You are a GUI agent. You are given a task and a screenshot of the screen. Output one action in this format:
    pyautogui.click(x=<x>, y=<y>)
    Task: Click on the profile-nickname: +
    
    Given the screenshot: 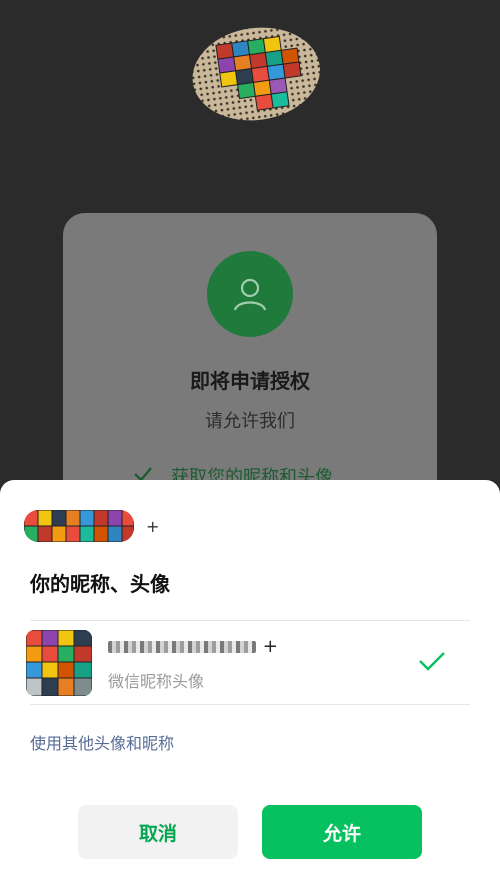 What is the action you would take?
    pyautogui.click(x=193, y=646)
    